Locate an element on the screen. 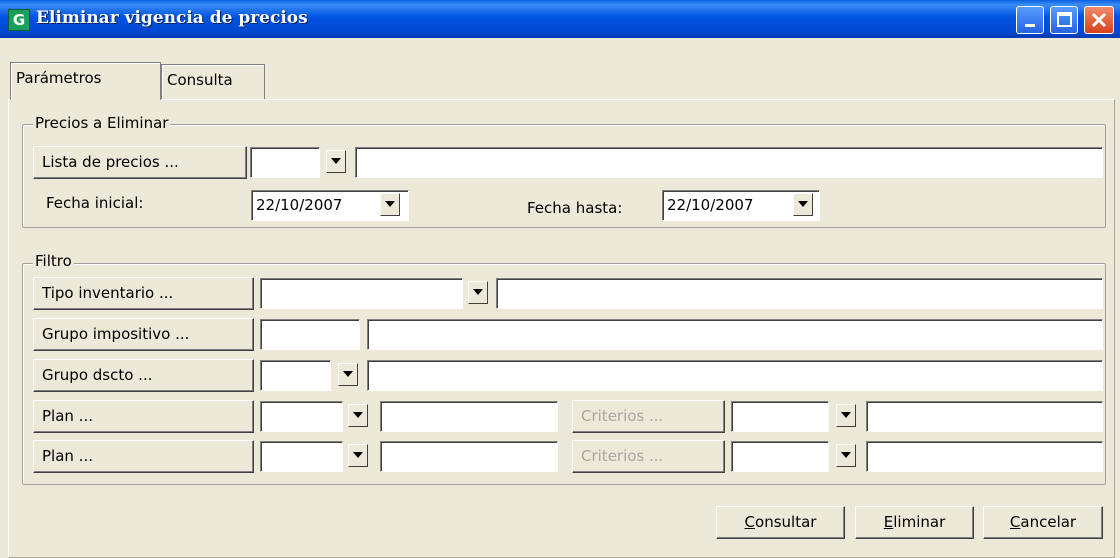 This screenshot has height=558, width=1120. criterios-1-dropdown is located at coordinates (846, 415).